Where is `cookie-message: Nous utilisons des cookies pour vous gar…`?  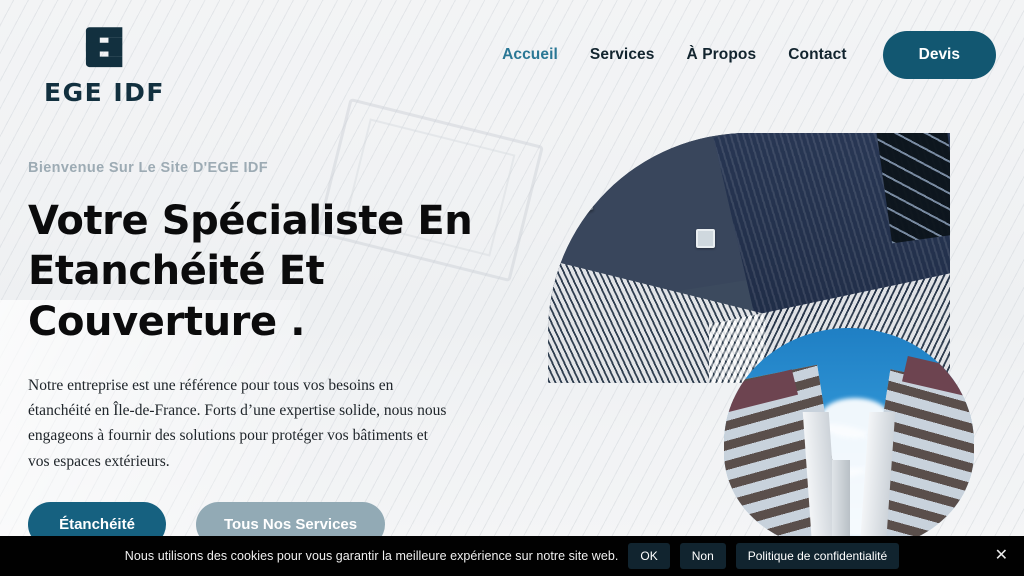
cookie-message: Nous utilisons des cookies pour vous gar… is located at coordinates (371, 556).